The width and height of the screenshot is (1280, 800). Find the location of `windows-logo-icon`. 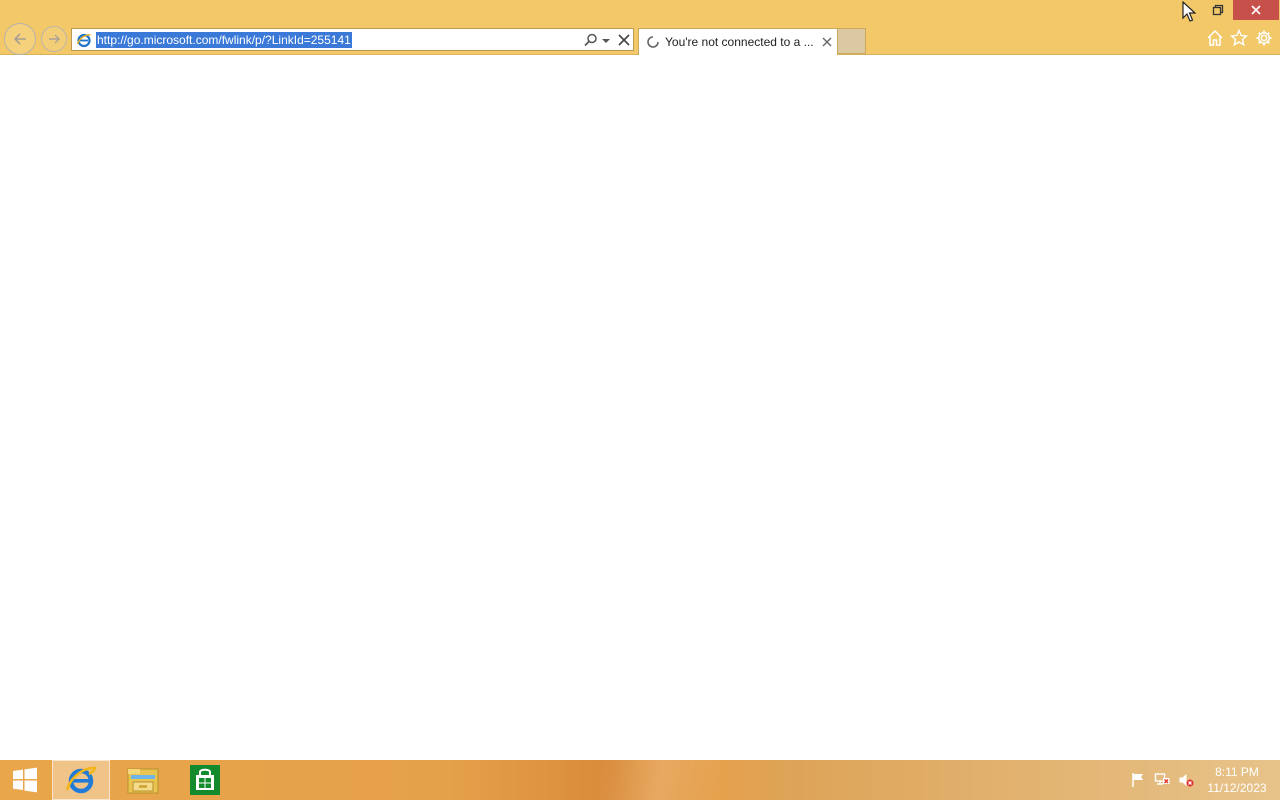

windows-logo-icon is located at coordinates (25, 780).